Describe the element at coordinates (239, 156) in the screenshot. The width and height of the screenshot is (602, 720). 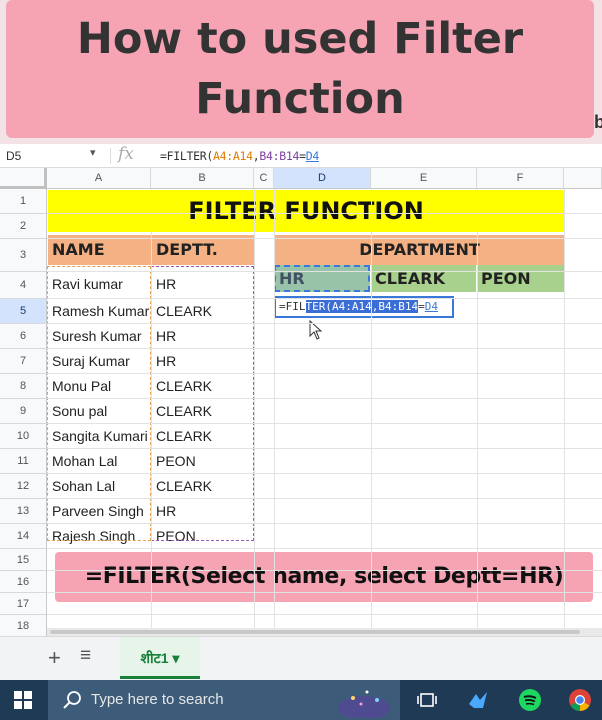
I see `formula-input: =FILTER(A4:A14,B4:B14=D4` at that location.